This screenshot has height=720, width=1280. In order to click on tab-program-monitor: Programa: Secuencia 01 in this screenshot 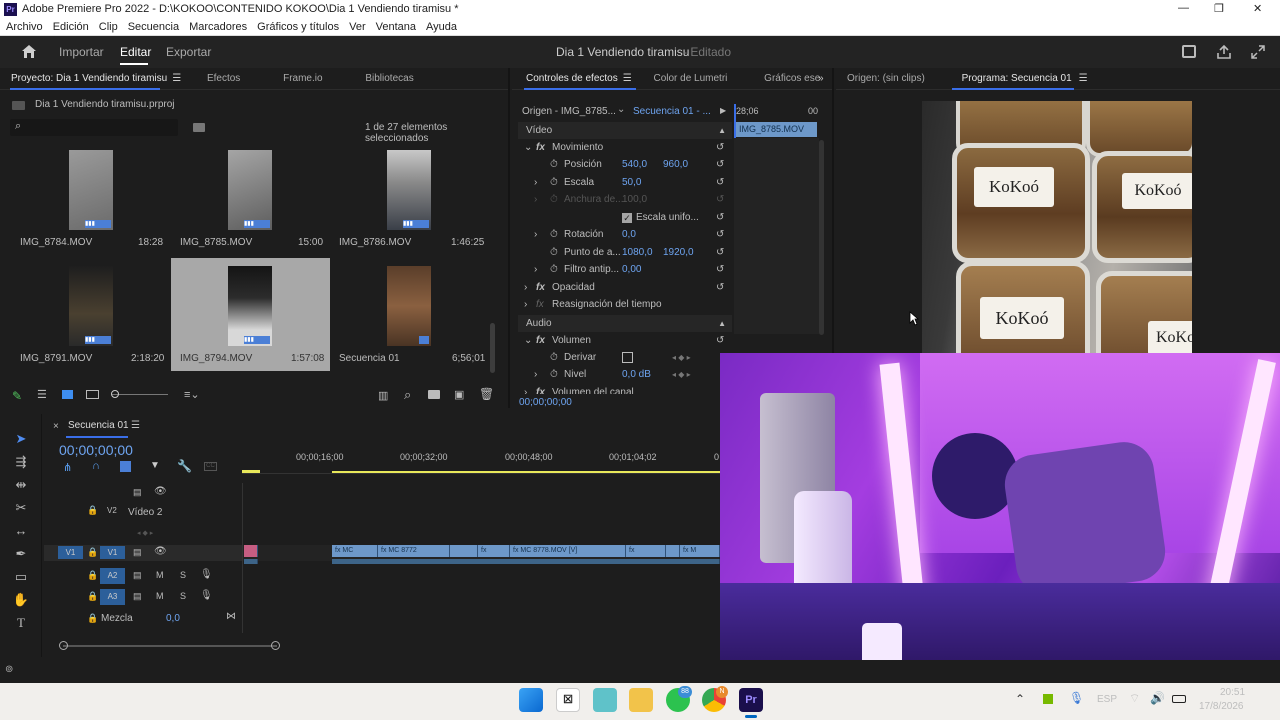, I will do `click(1017, 79)`.